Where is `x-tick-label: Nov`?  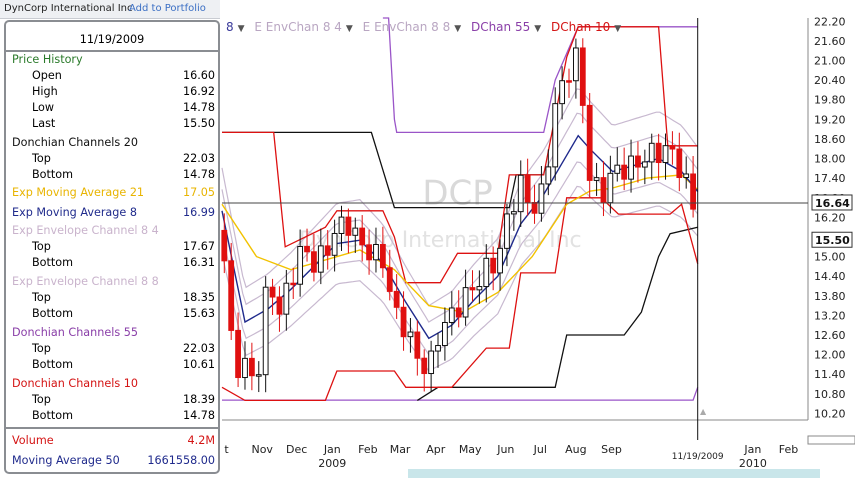 x-tick-label: Nov is located at coordinates (262, 449).